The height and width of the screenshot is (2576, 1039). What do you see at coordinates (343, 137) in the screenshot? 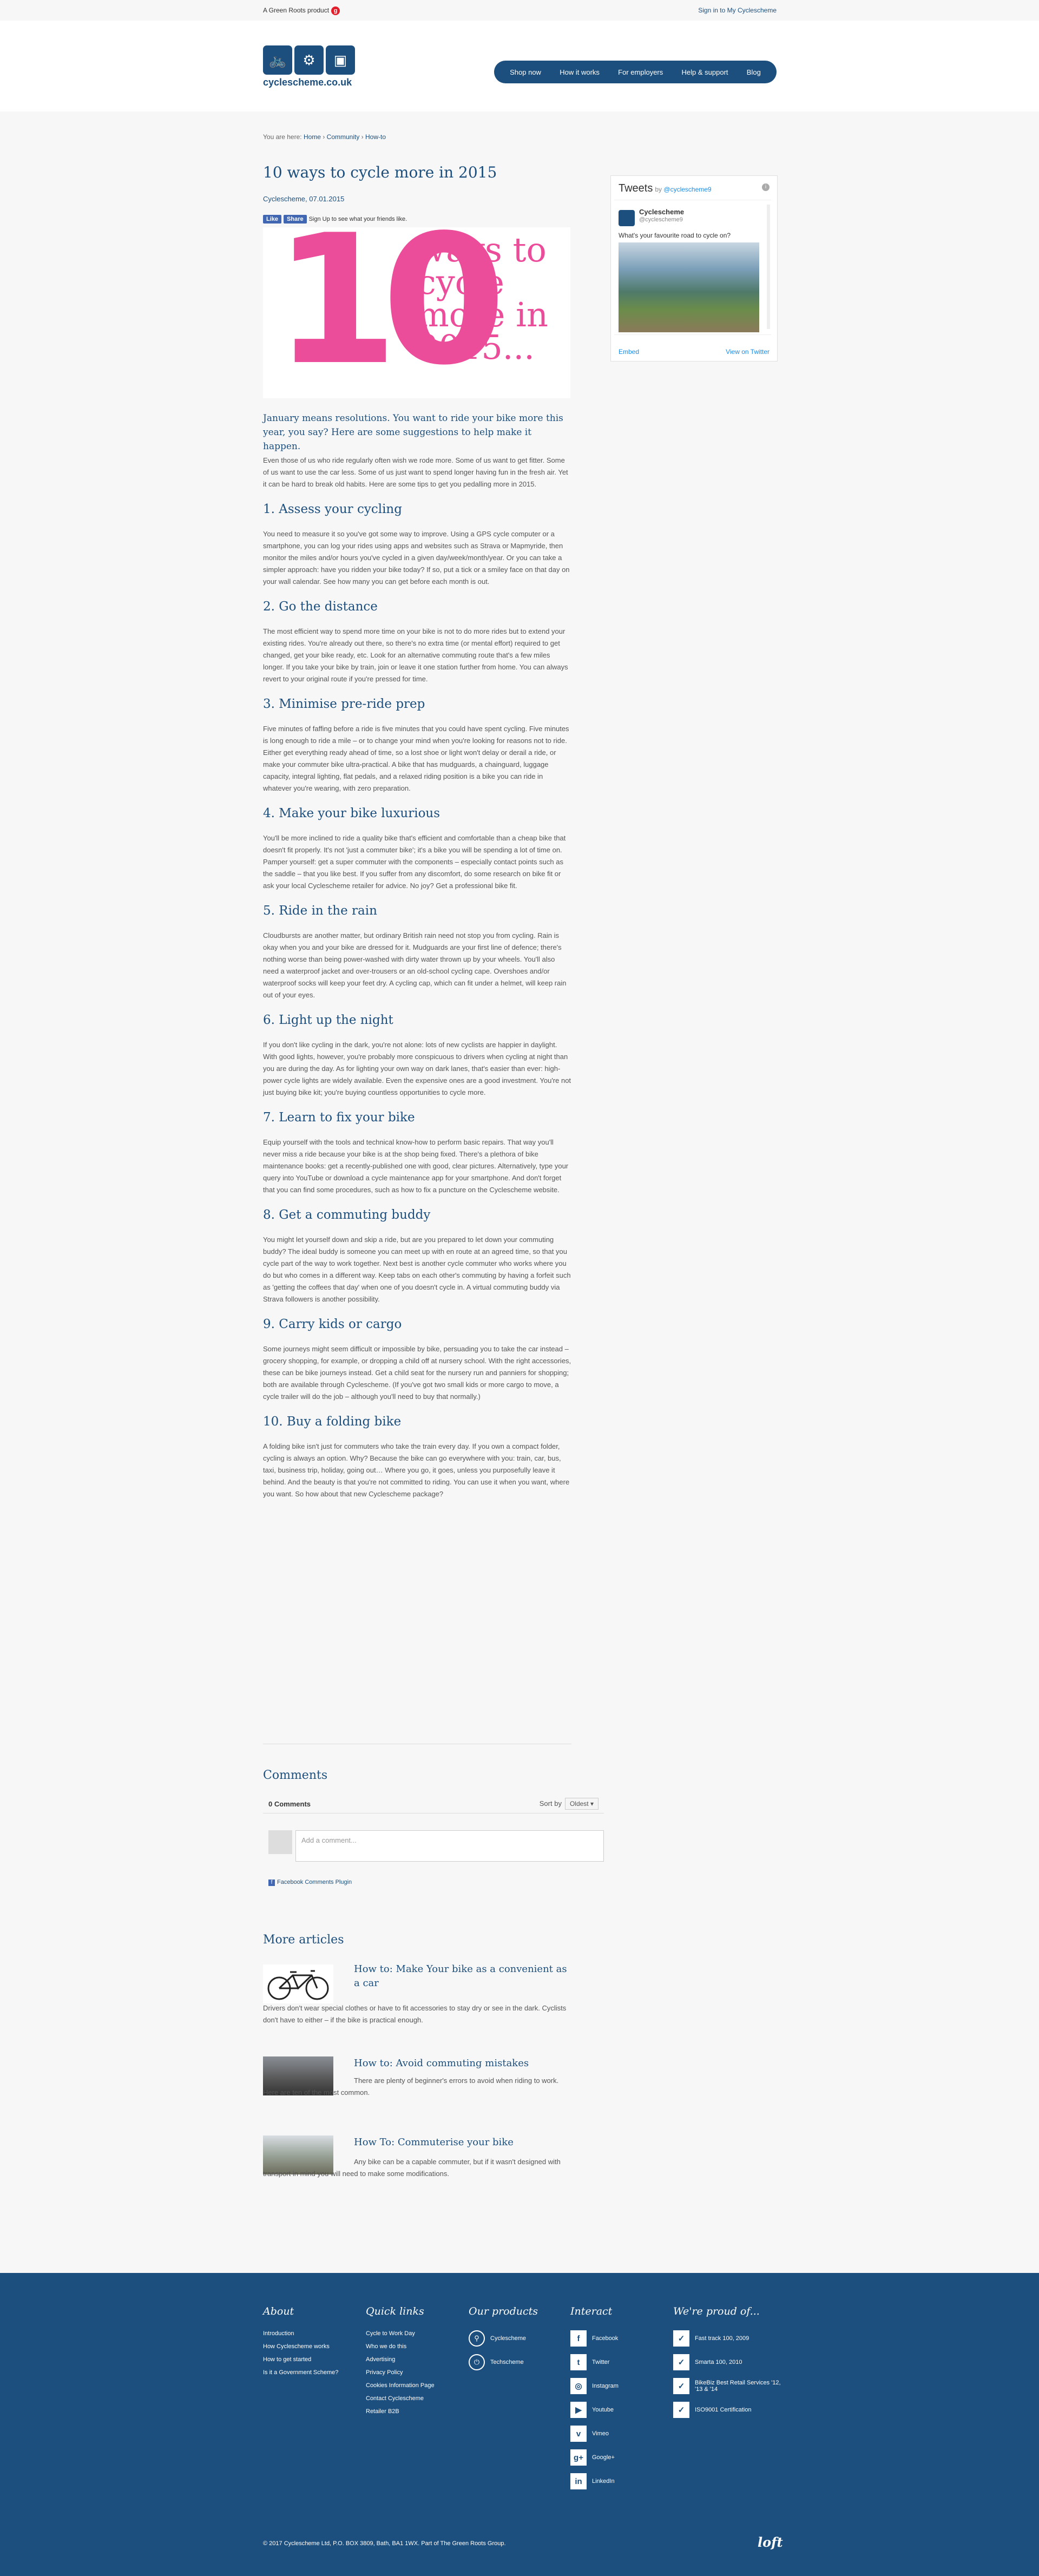
I see `breadcrumb-community: Community` at bounding box center [343, 137].